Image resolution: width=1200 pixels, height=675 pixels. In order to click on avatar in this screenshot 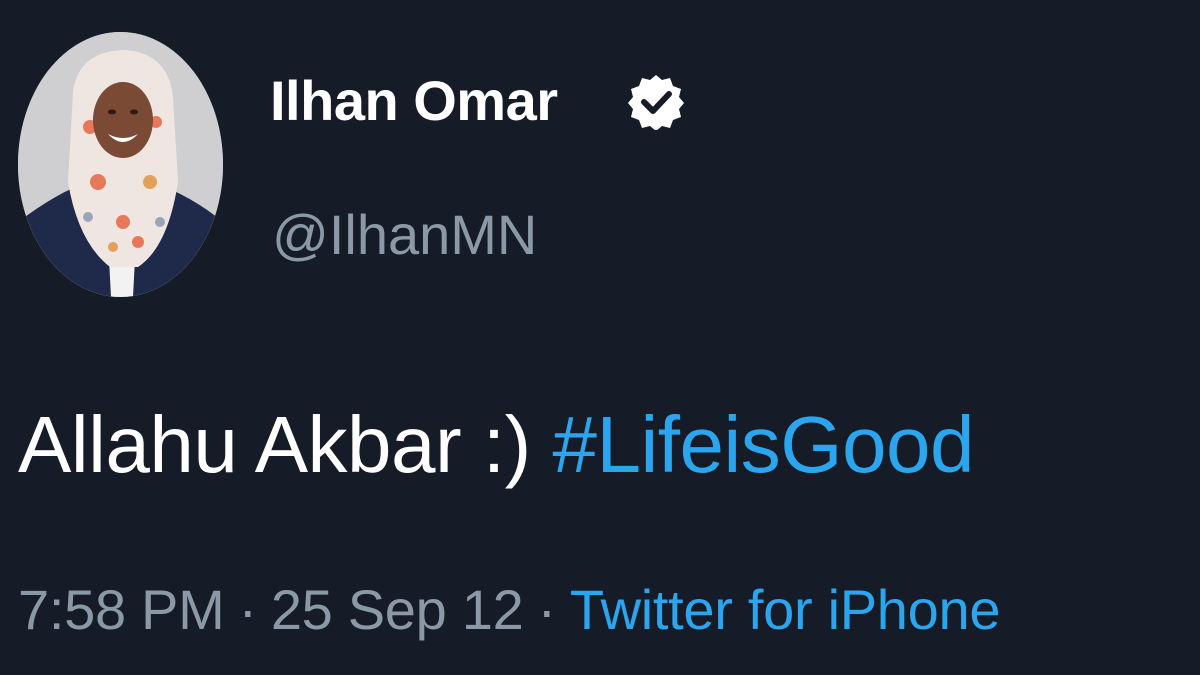, I will do `click(120, 164)`.